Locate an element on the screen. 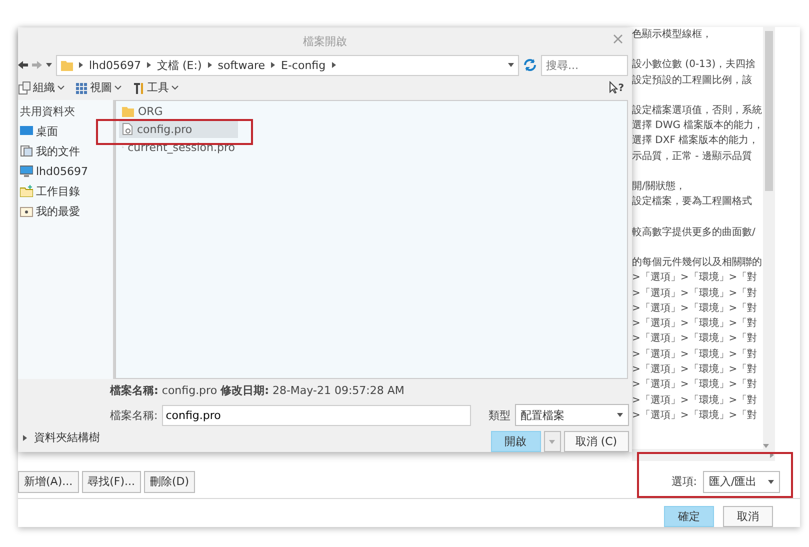  options-dropdown: 匯入/匯出 is located at coordinates (741, 481).